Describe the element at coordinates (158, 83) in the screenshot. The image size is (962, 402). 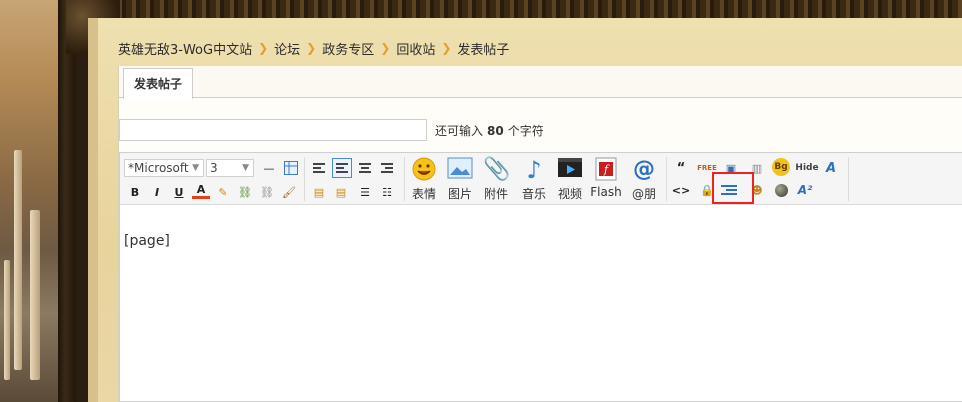
I see `tab-new-post: 发表帖子` at that location.